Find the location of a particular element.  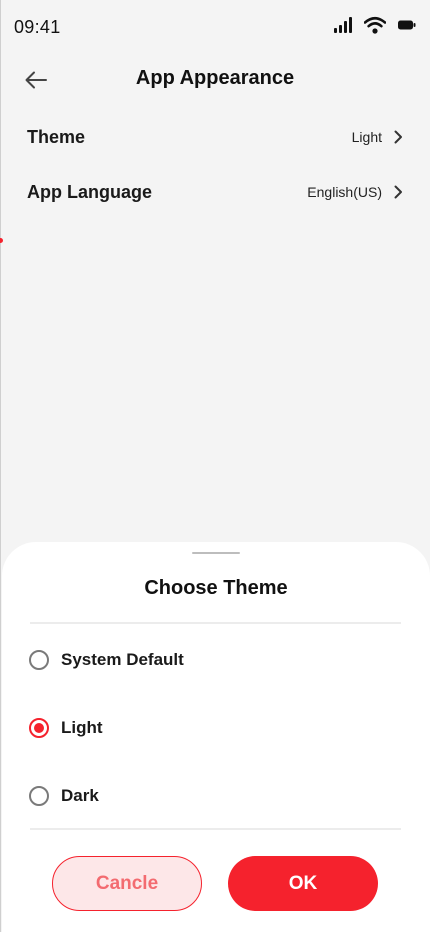

radio-selected-dot is located at coordinates (39, 728).